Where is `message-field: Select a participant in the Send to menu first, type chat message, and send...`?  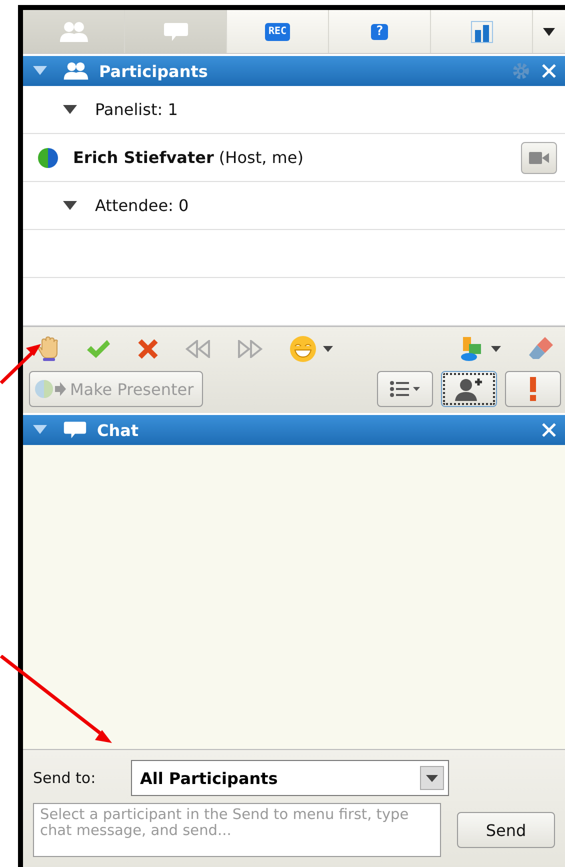
message-field: Select a participant in the Send to menu first, type chat message, and send... is located at coordinates (237, 830).